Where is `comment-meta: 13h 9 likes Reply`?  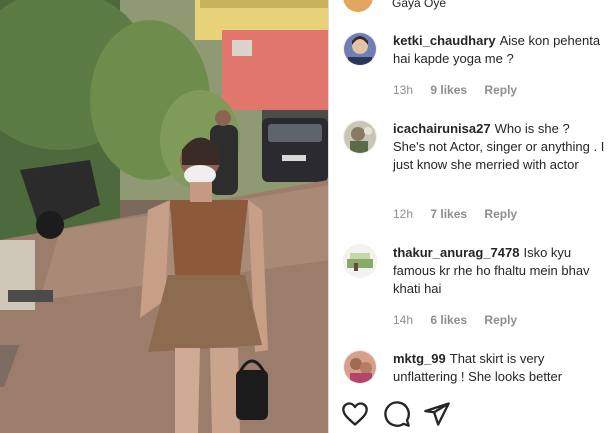 comment-meta: 13h 9 likes Reply is located at coordinates (462, 90).